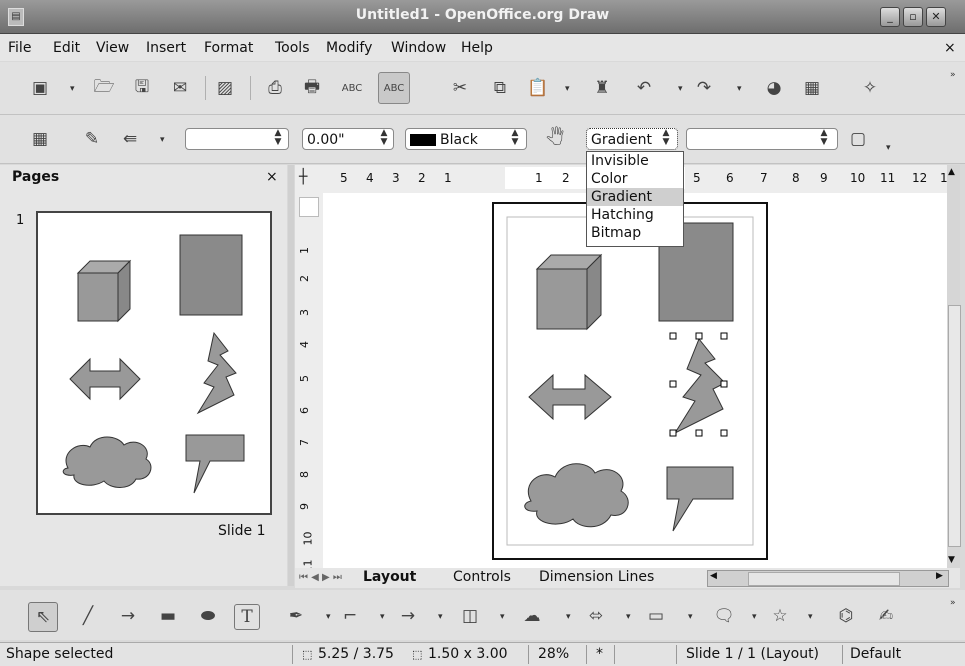 The width and height of the screenshot is (965, 666). I want to click on paste-icon: 📋, so click(538, 88).